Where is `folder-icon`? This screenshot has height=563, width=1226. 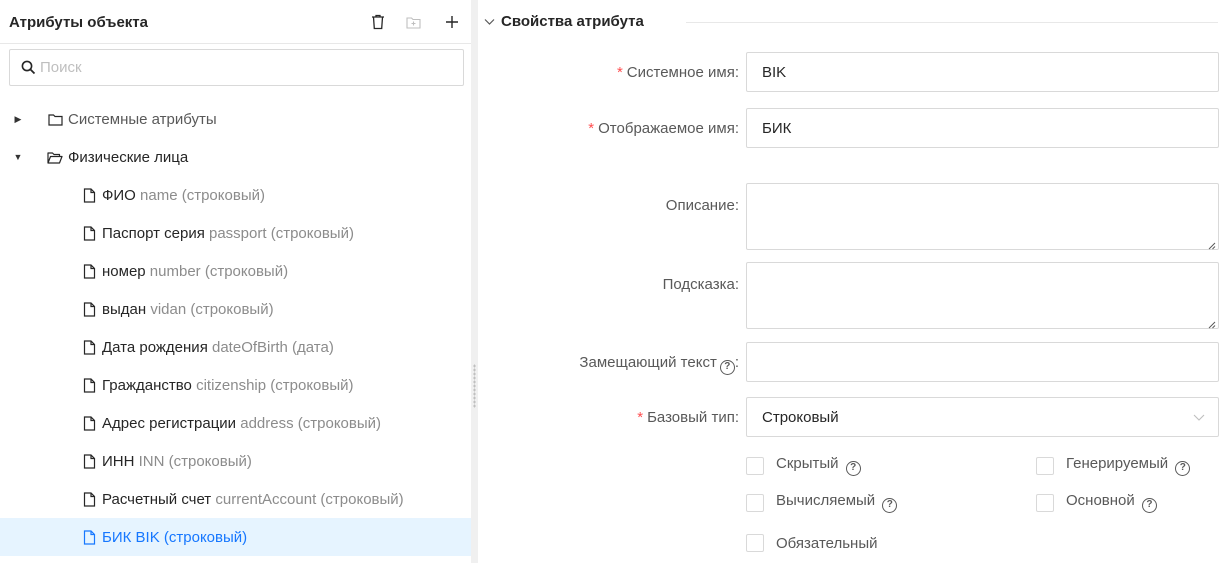 folder-icon is located at coordinates (55, 119).